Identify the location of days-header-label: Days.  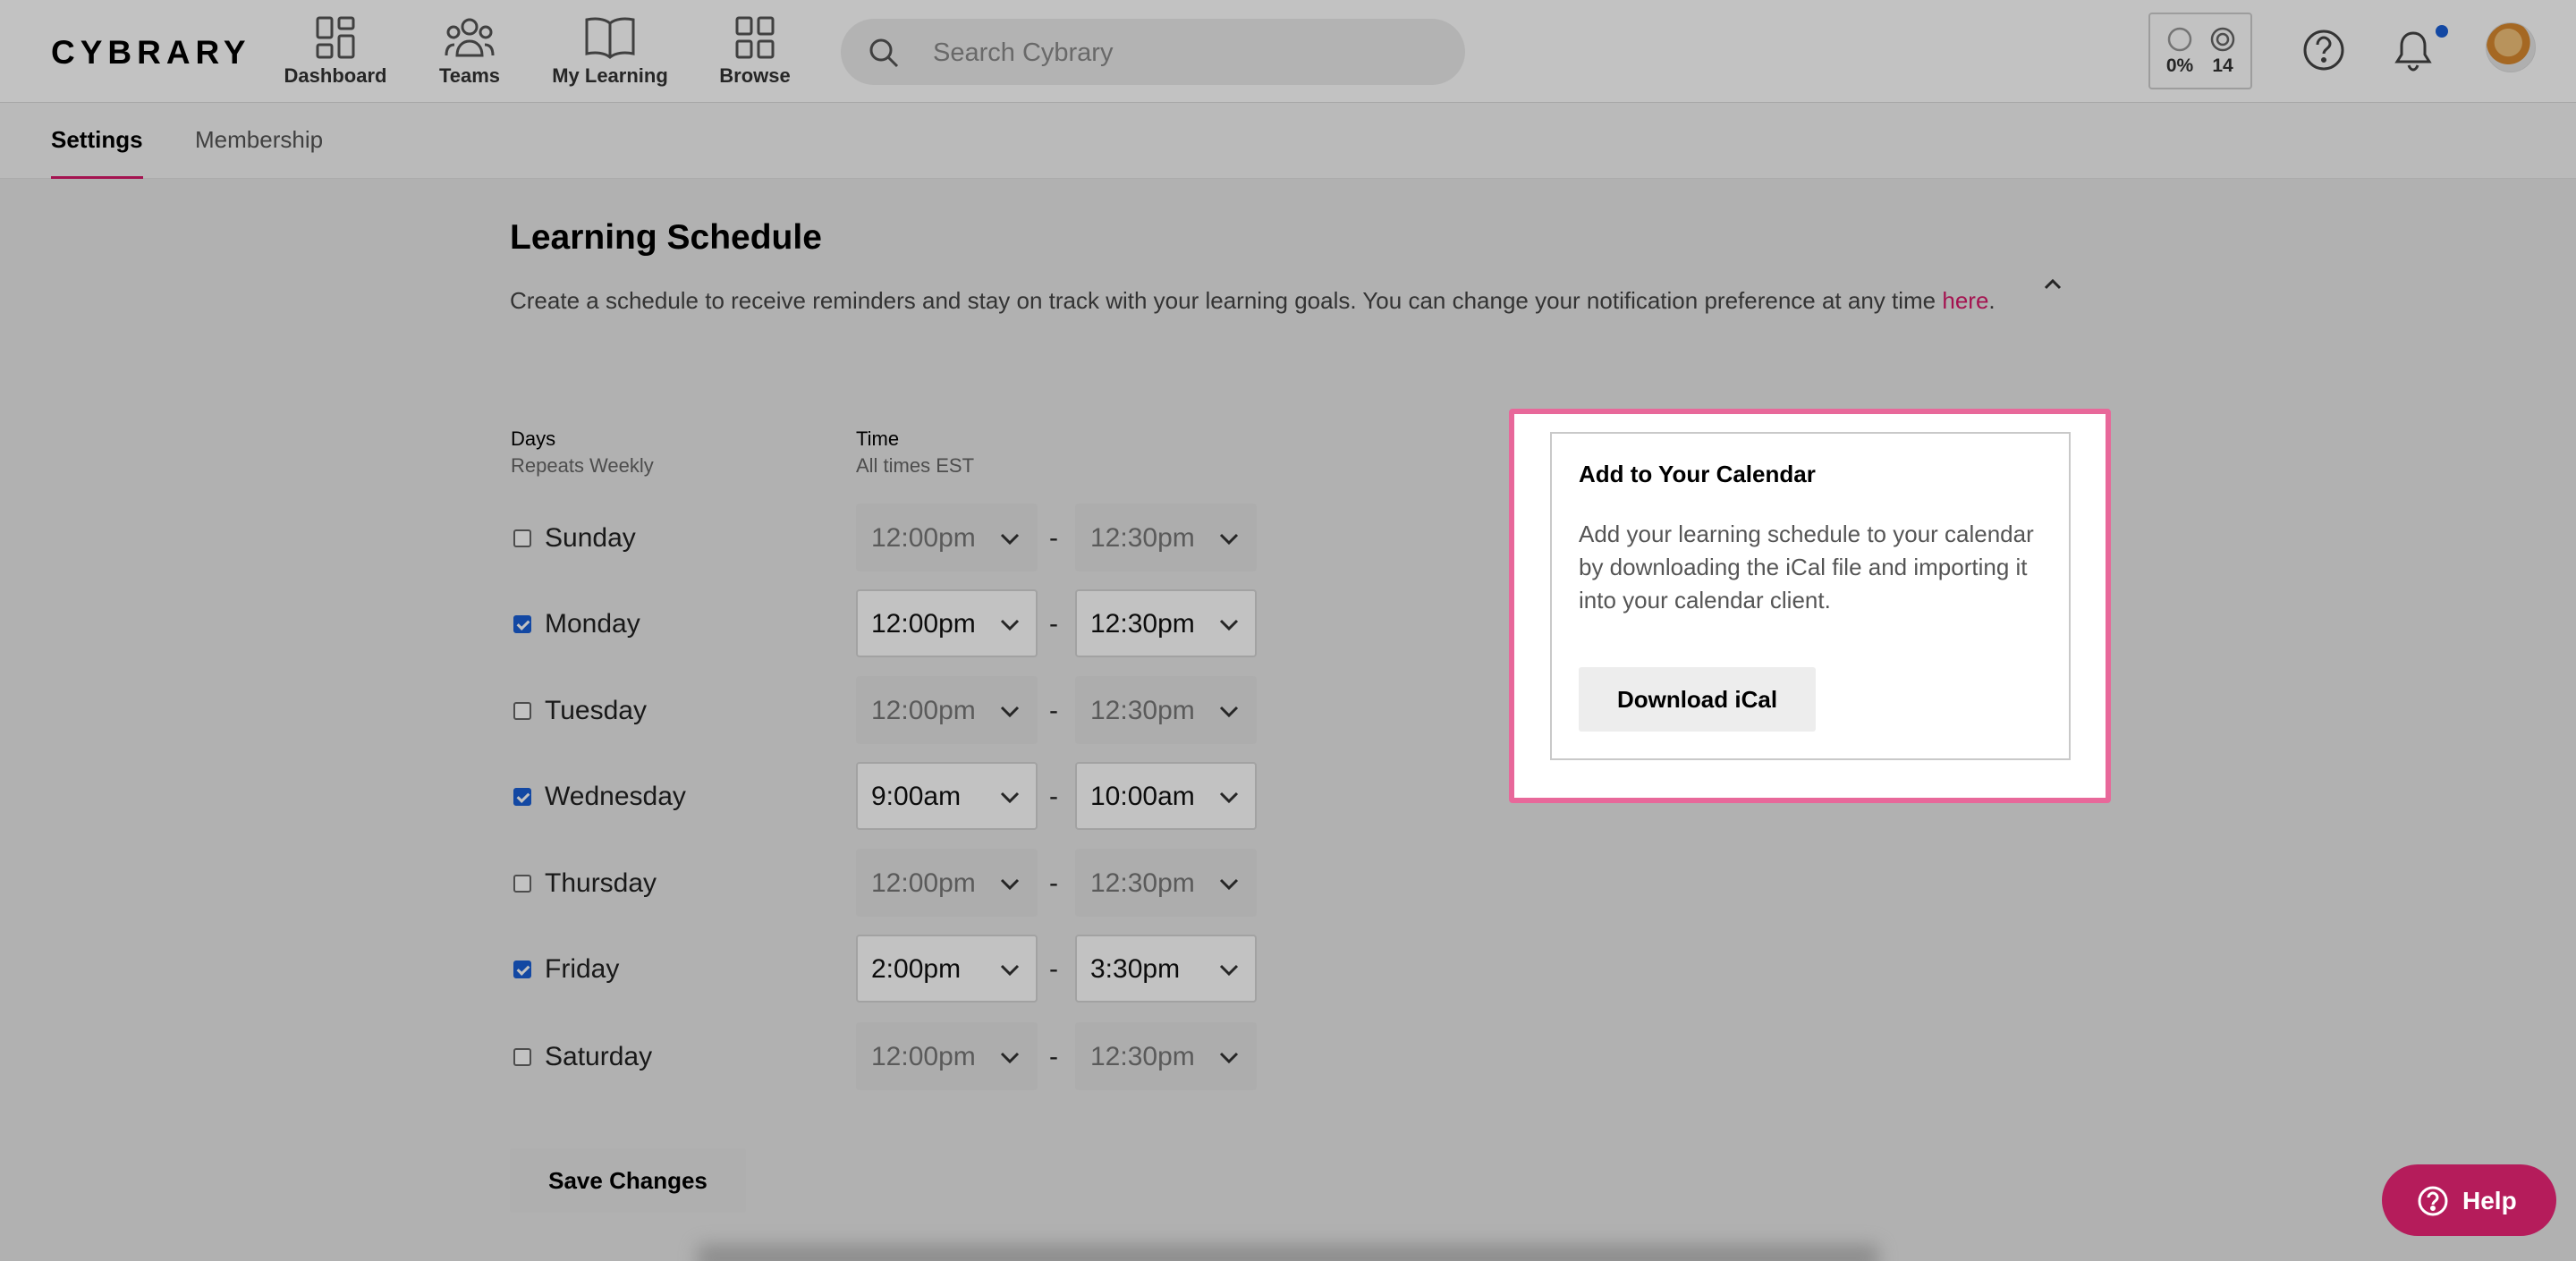
(533, 438).